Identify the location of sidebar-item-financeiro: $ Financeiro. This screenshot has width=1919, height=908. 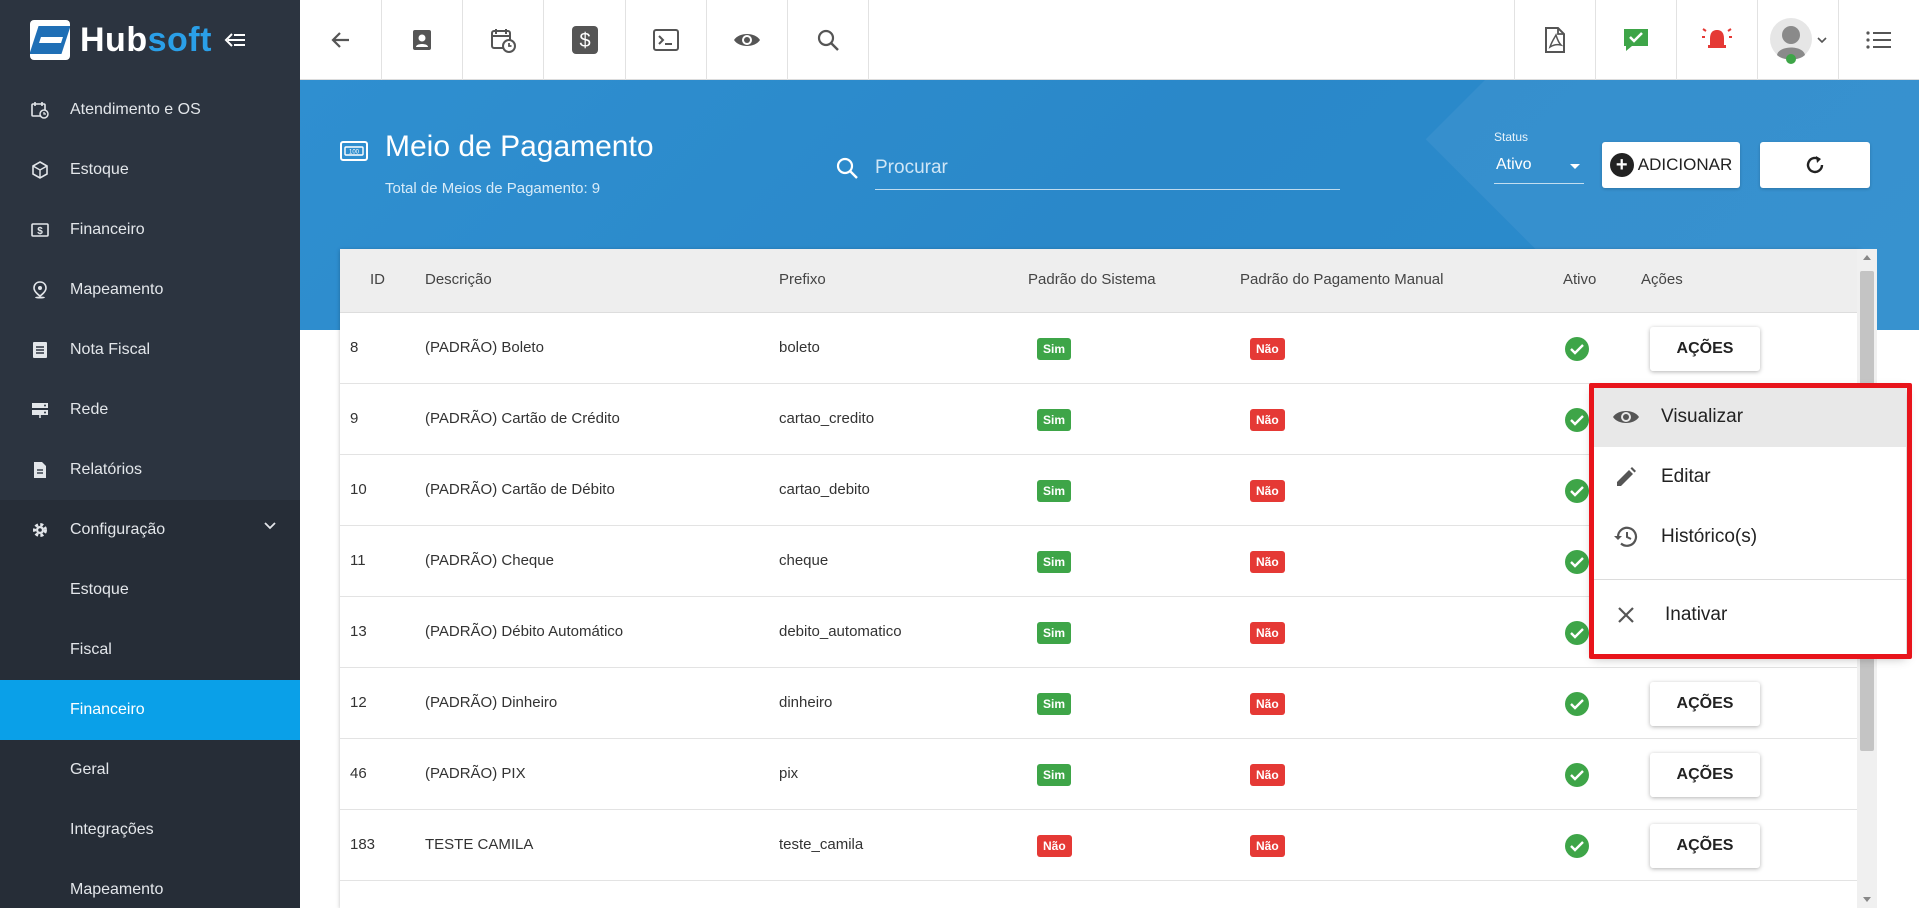
(150, 230).